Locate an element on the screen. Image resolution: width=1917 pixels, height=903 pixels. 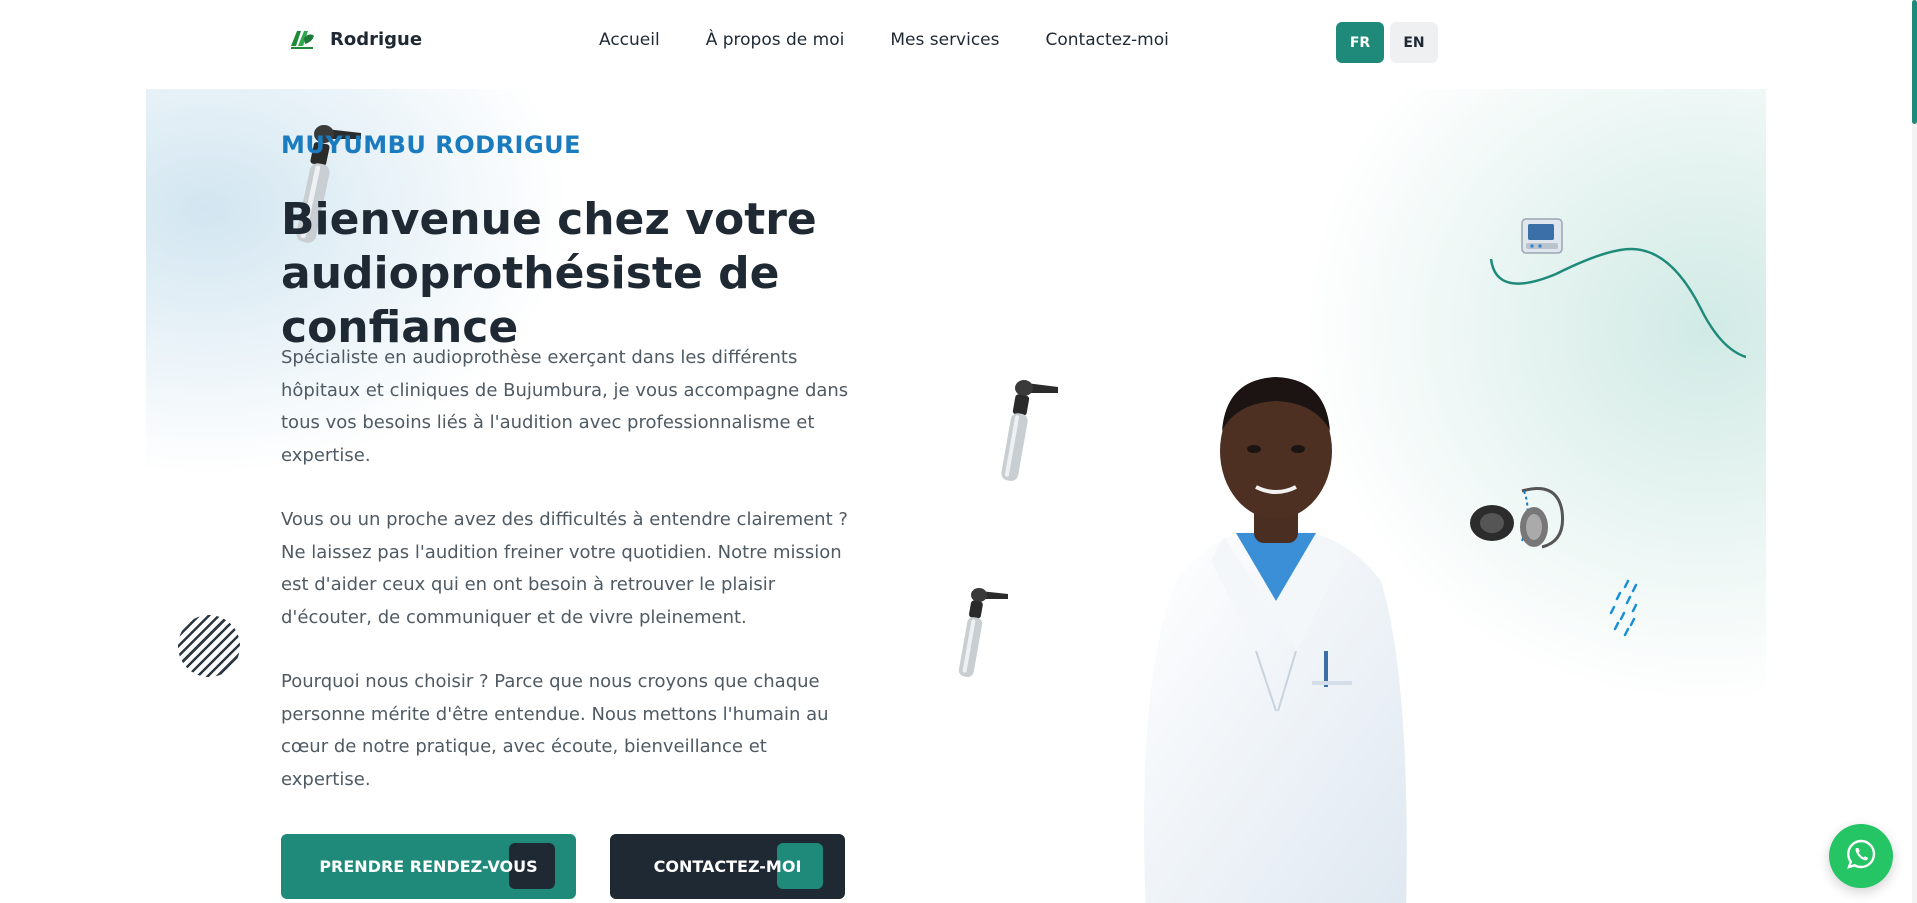
nav-link-services: Mes services is located at coordinates (944, 40).